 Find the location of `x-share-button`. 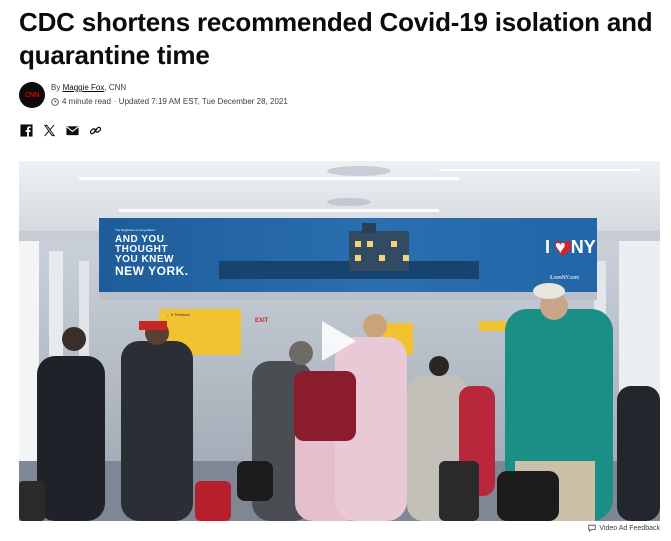

x-share-button is located at coordinates (49, 130).